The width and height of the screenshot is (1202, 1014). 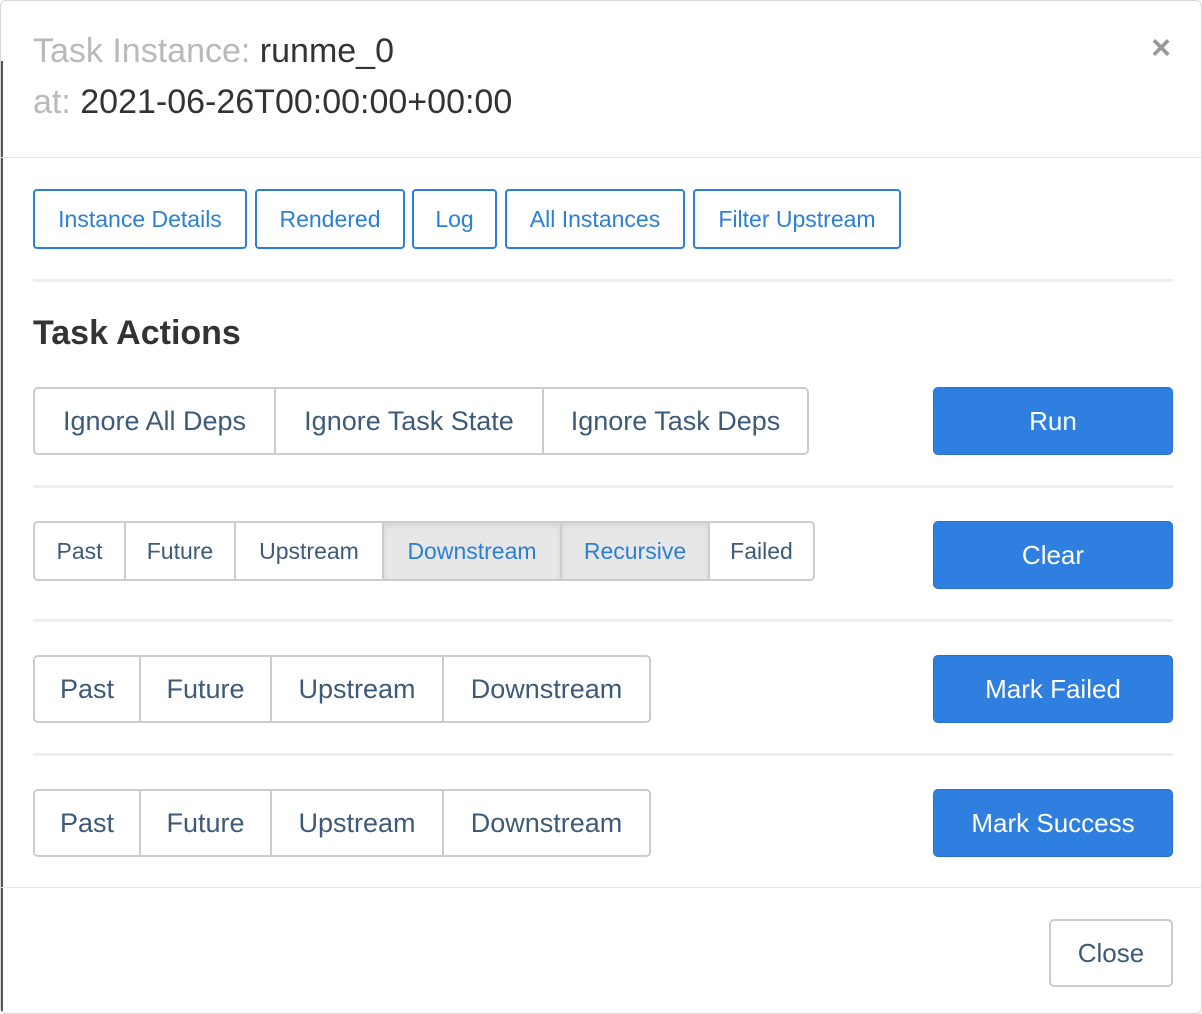 I want to click on clear-upstream-toggle: Upstream, so click(x=310, y=551).